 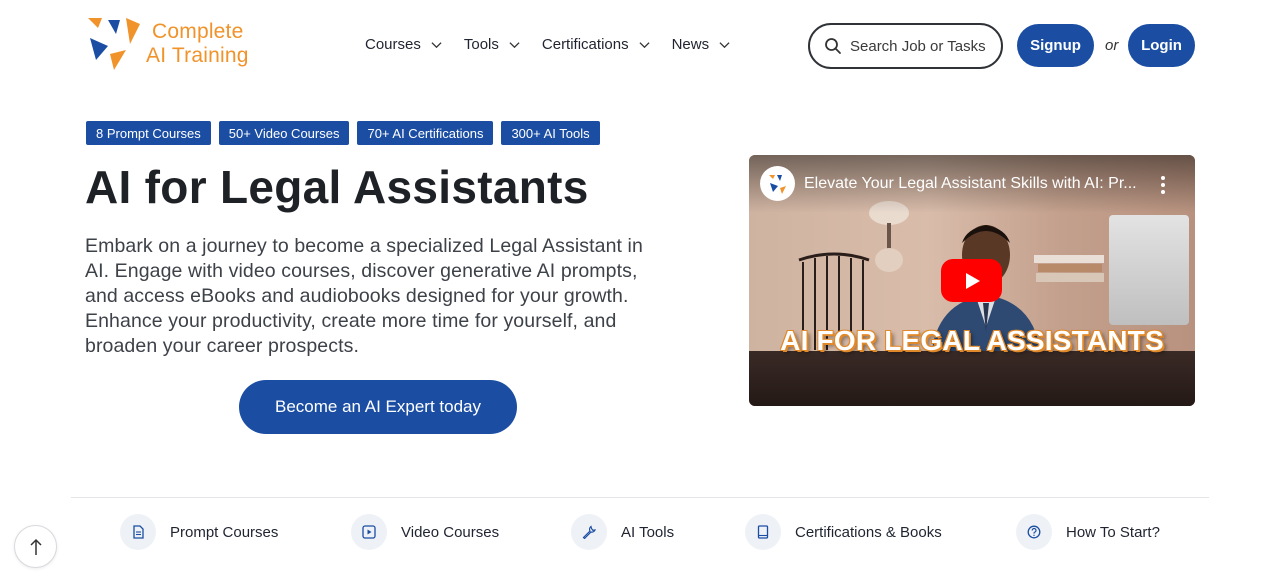 What do you see at coordinates (198, 31) in the screenshot?
I see `logo-line-1: Complete` at bounding box center [198, 31].